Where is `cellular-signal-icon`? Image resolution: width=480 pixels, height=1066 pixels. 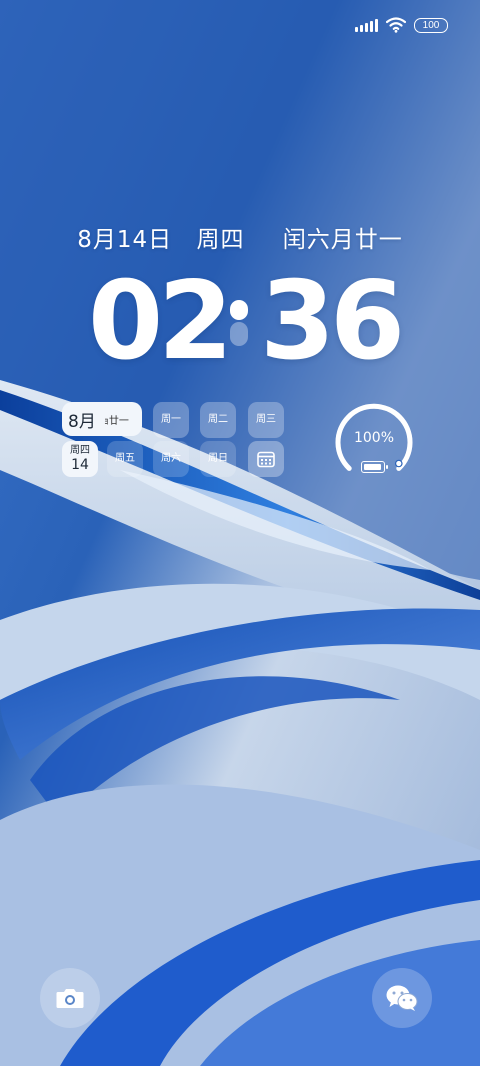
cellular-signal-icon is located at coordinates (366, 25).